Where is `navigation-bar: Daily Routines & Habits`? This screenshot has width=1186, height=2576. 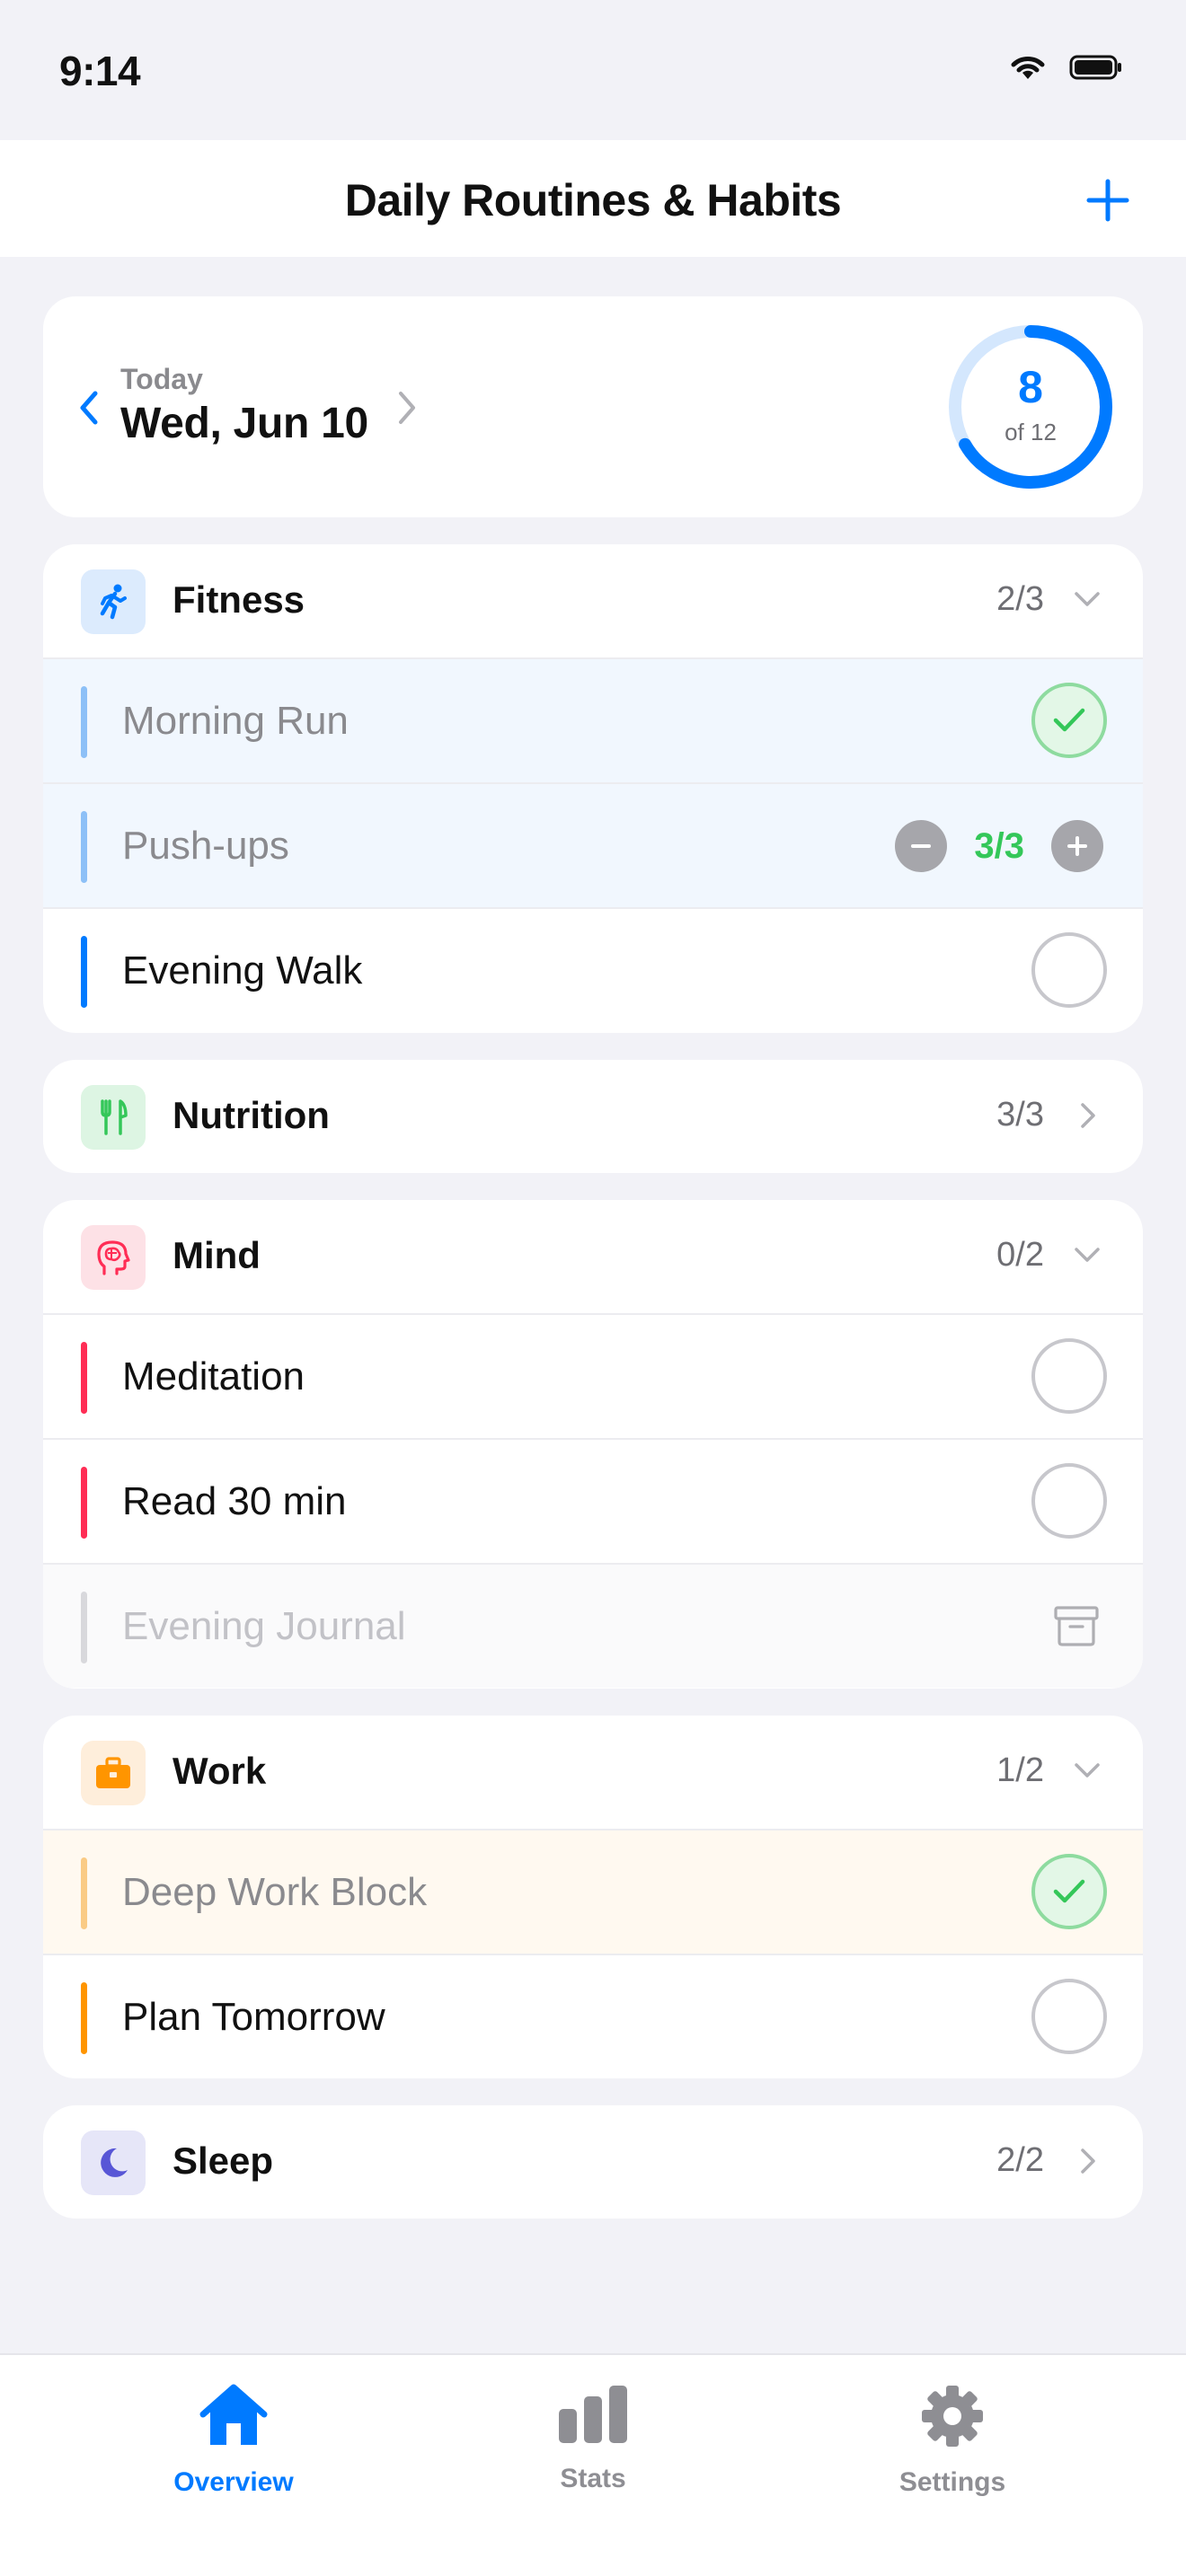 navigation-bar: Daily Routines & Habits is located at coordinates (593, 198).